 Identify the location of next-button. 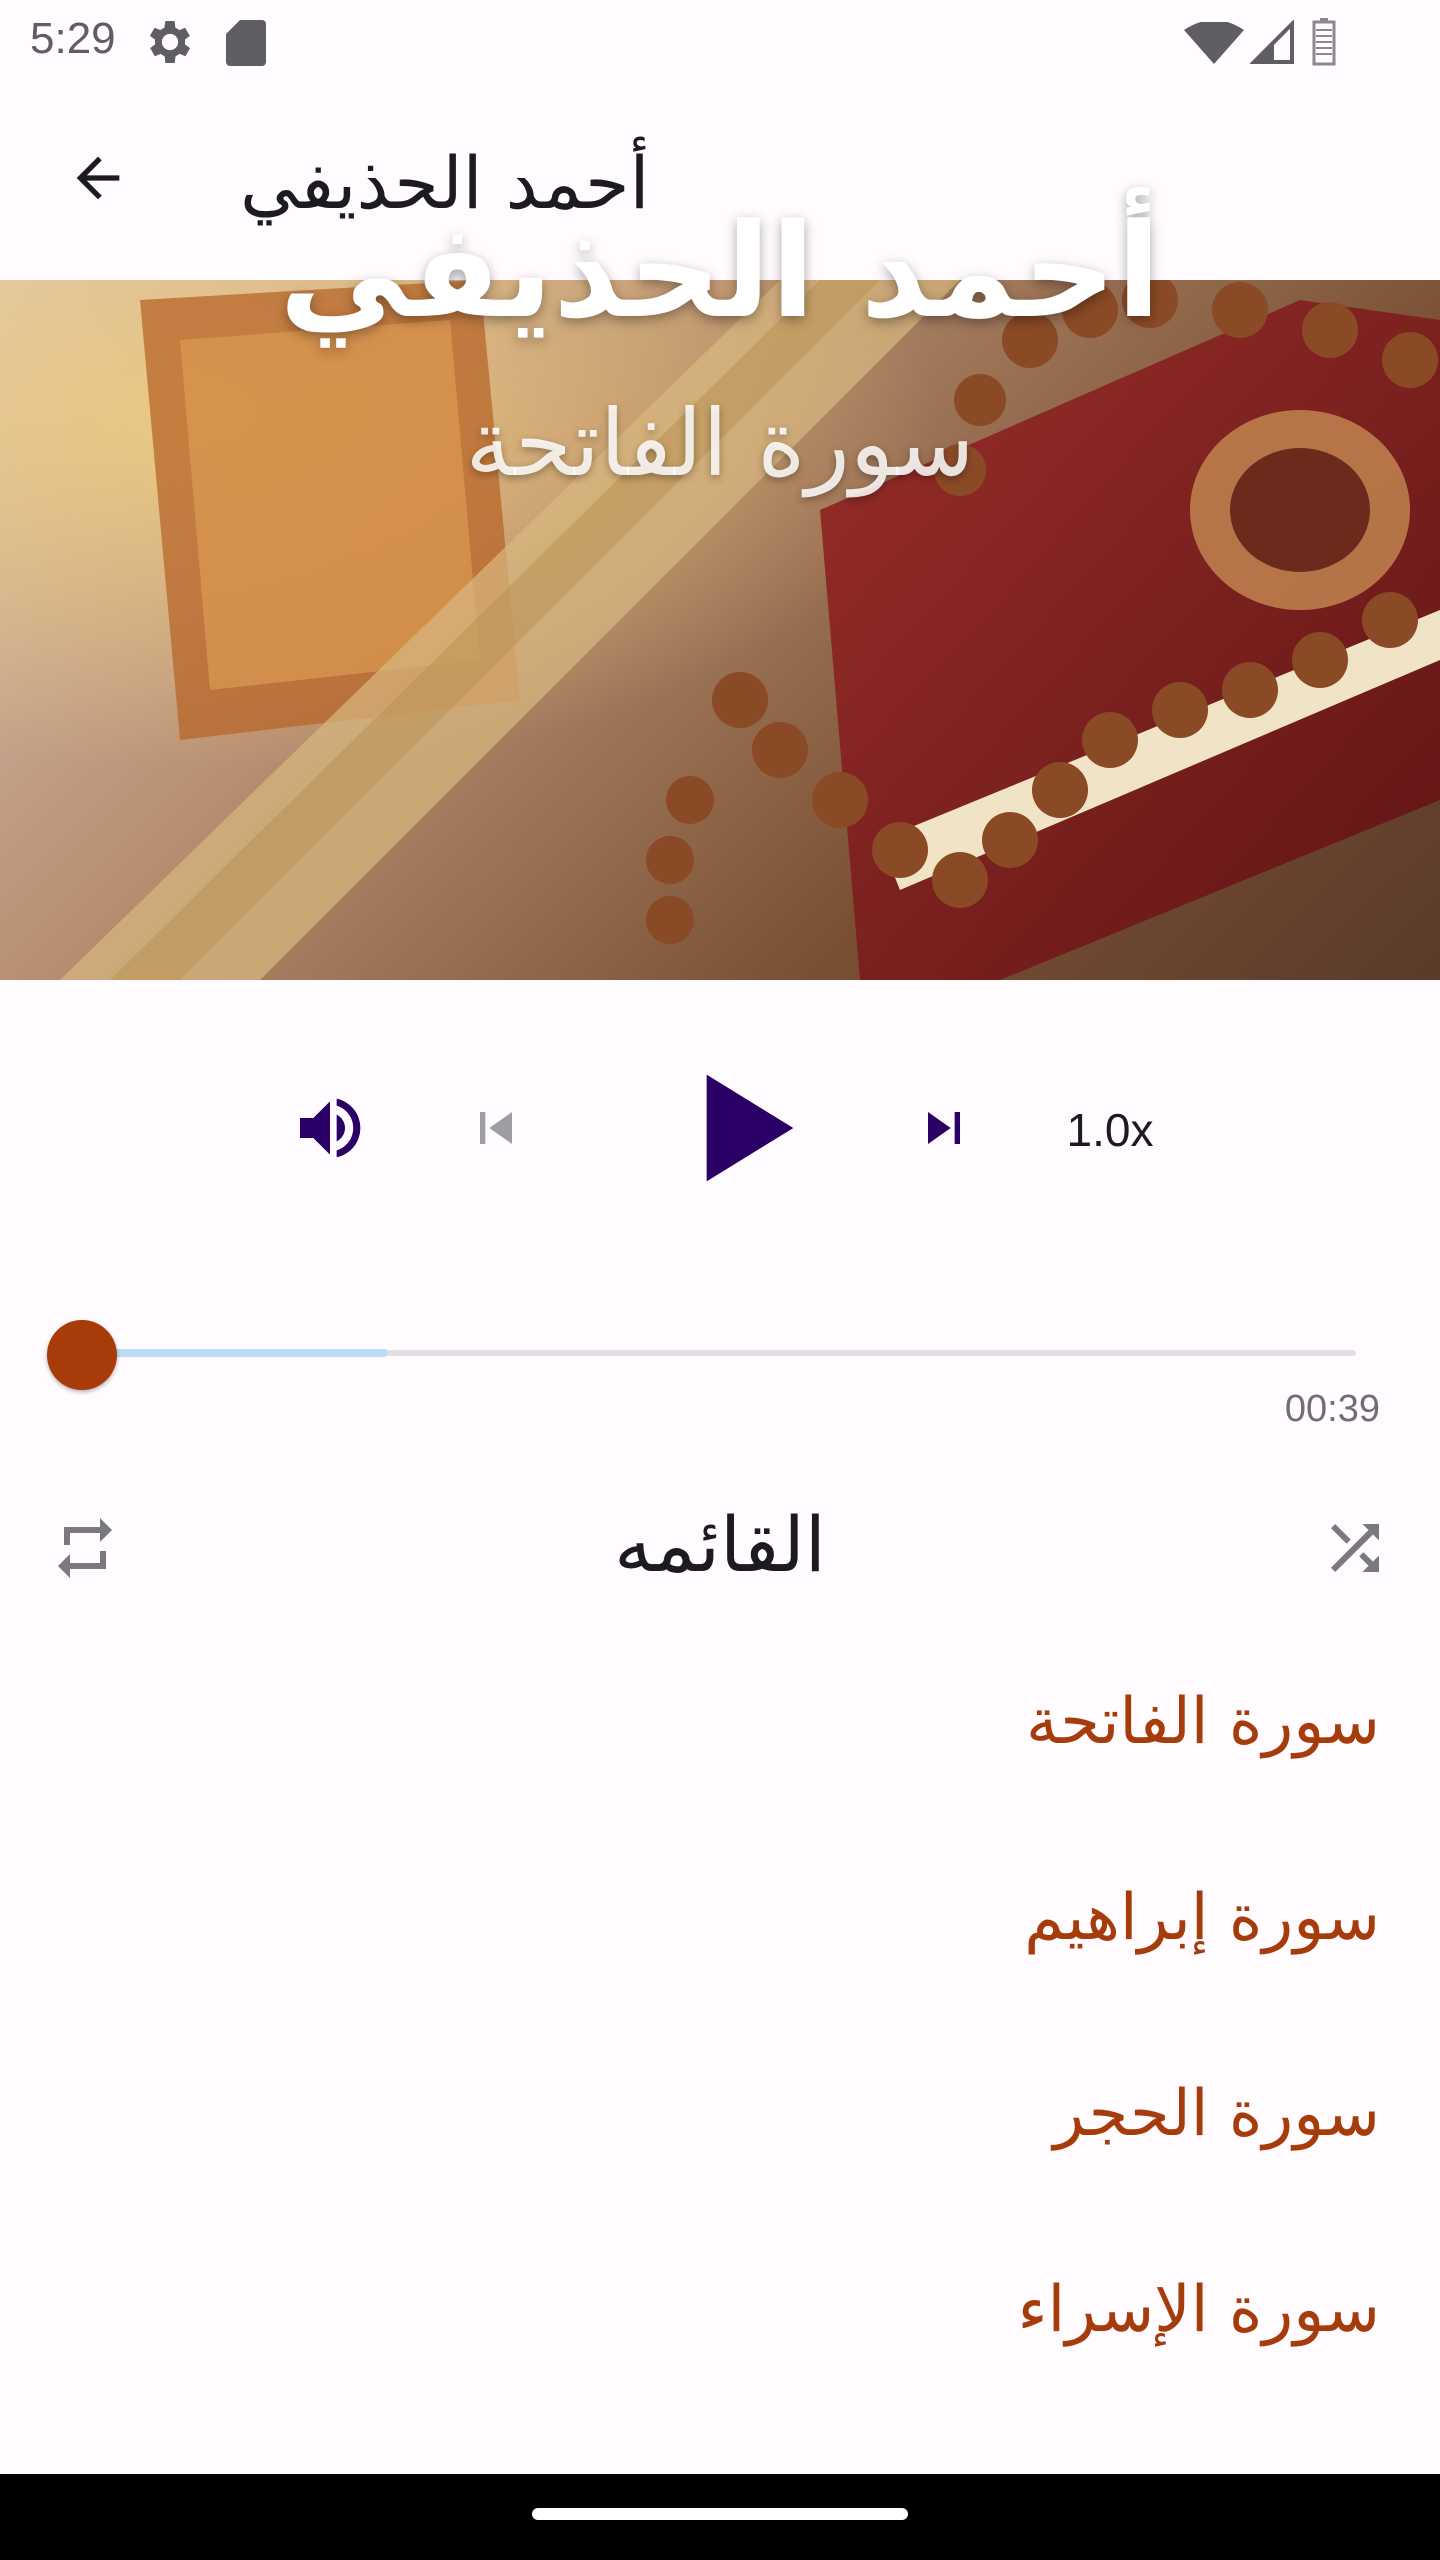
(944, 1130).